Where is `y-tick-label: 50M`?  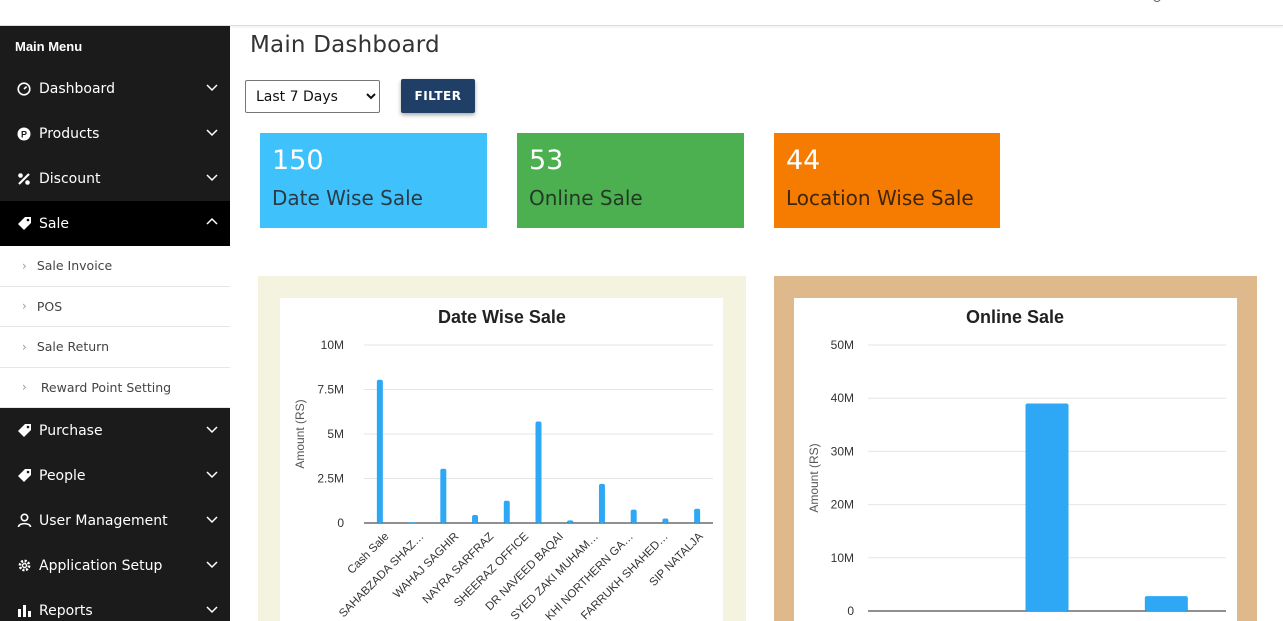 y-tick-label: 50M is located at coordinates (842, 345).